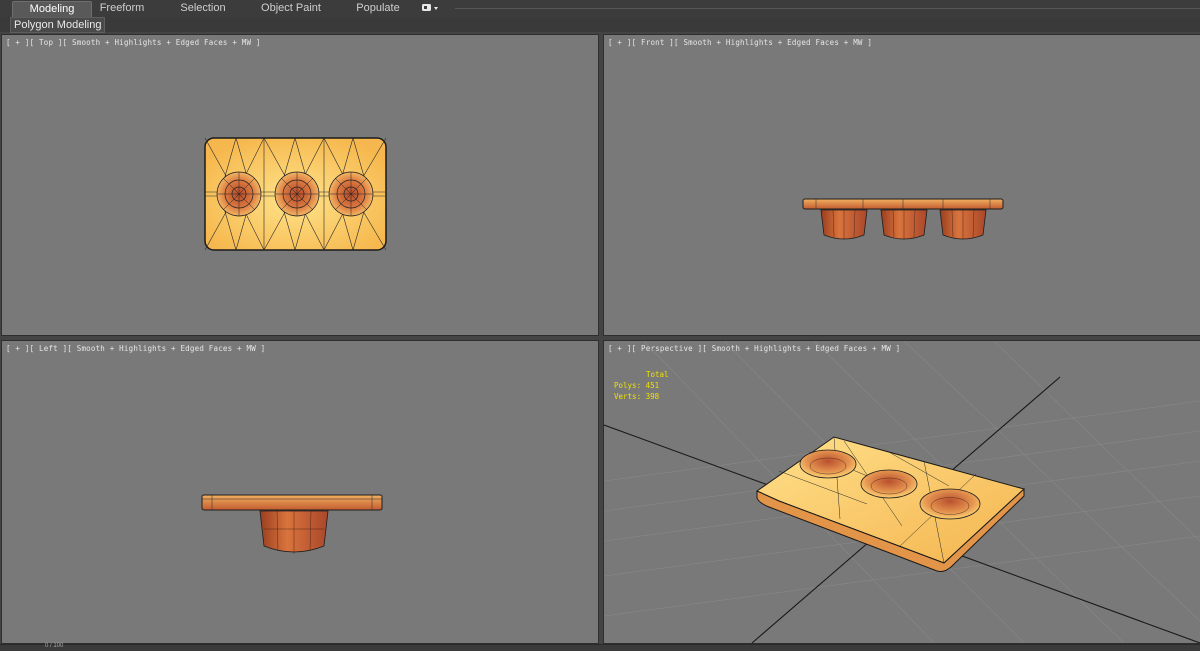 This screenshot has width=1200, height=651. Describe the element at coordinates (54, 646) in the screenshot. I see `frame-counter: 0 / 100` at that location.